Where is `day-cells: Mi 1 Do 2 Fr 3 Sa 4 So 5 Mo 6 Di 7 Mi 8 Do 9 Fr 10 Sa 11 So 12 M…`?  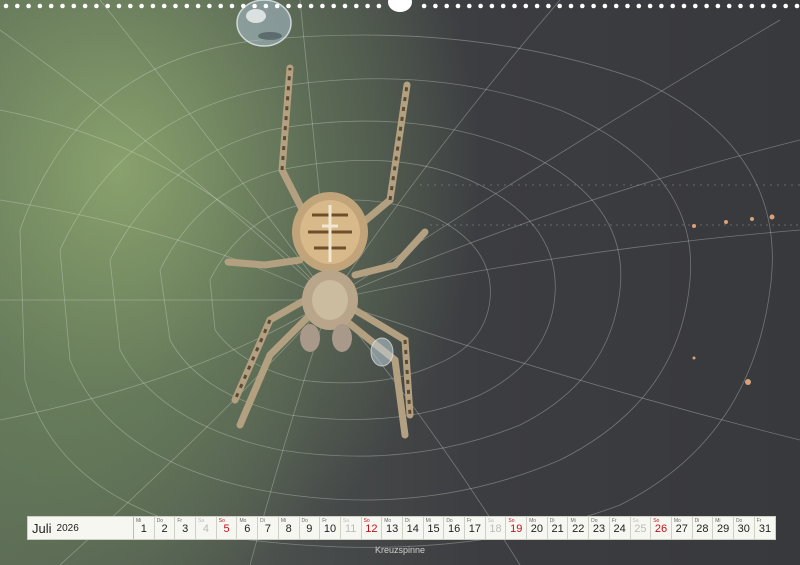 day-cells: Mi 1 Do 2 Fr 3 Sa 4 So 5 Mo 6 Di 7 Mi 8 Do 9 Fr 10 Sa 11 So 12 M… is located at coordinates (454, 528).